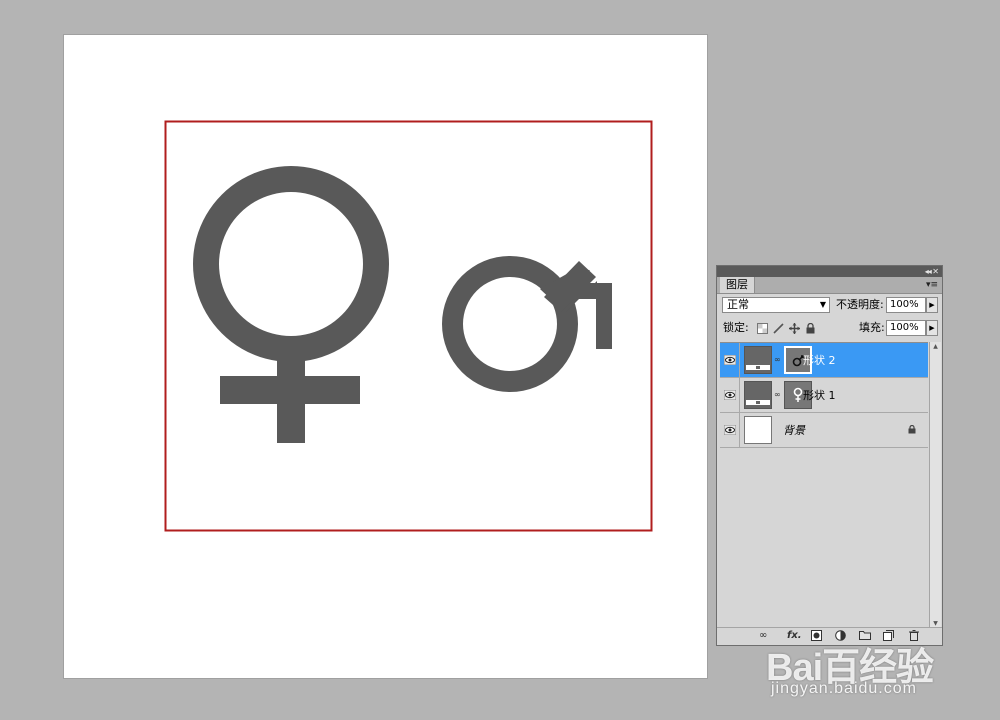 The height and width of the screenshot is (720, 1000). Describe the element at coordinates (829, 271) in the screenshot. I see `panel-title-bar: ◂◂ ✕` at that location.